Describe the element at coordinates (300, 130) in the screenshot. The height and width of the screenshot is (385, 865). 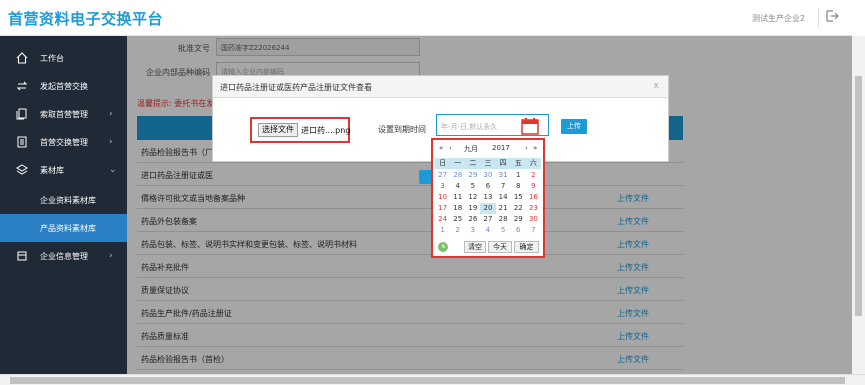
I see `file-picker: 选择文件 进口药....png` at that location.